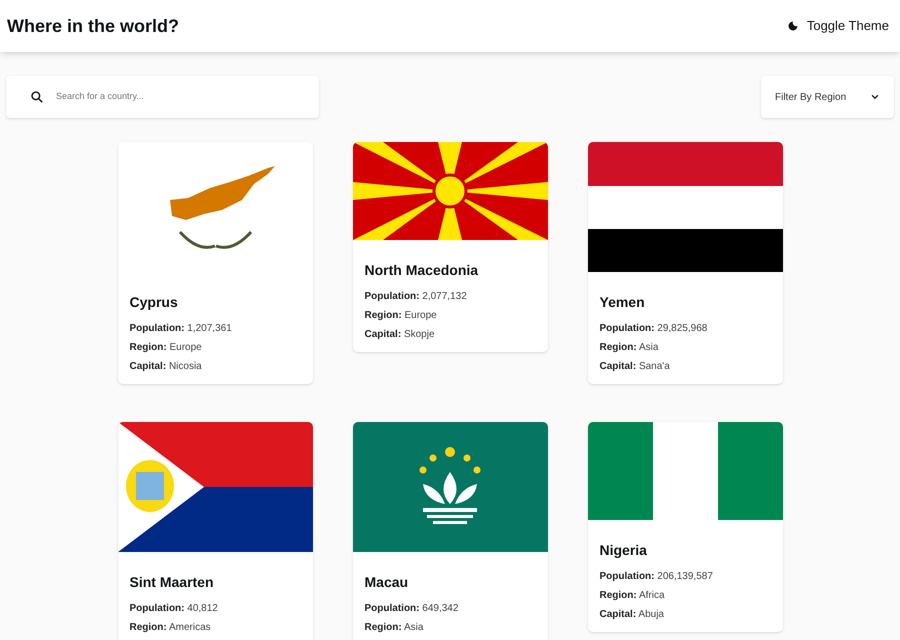  I want to click on country-card: Yemen Population: 29,825,968 Region: Asia Capital: Sana'a, so click(685, 263).